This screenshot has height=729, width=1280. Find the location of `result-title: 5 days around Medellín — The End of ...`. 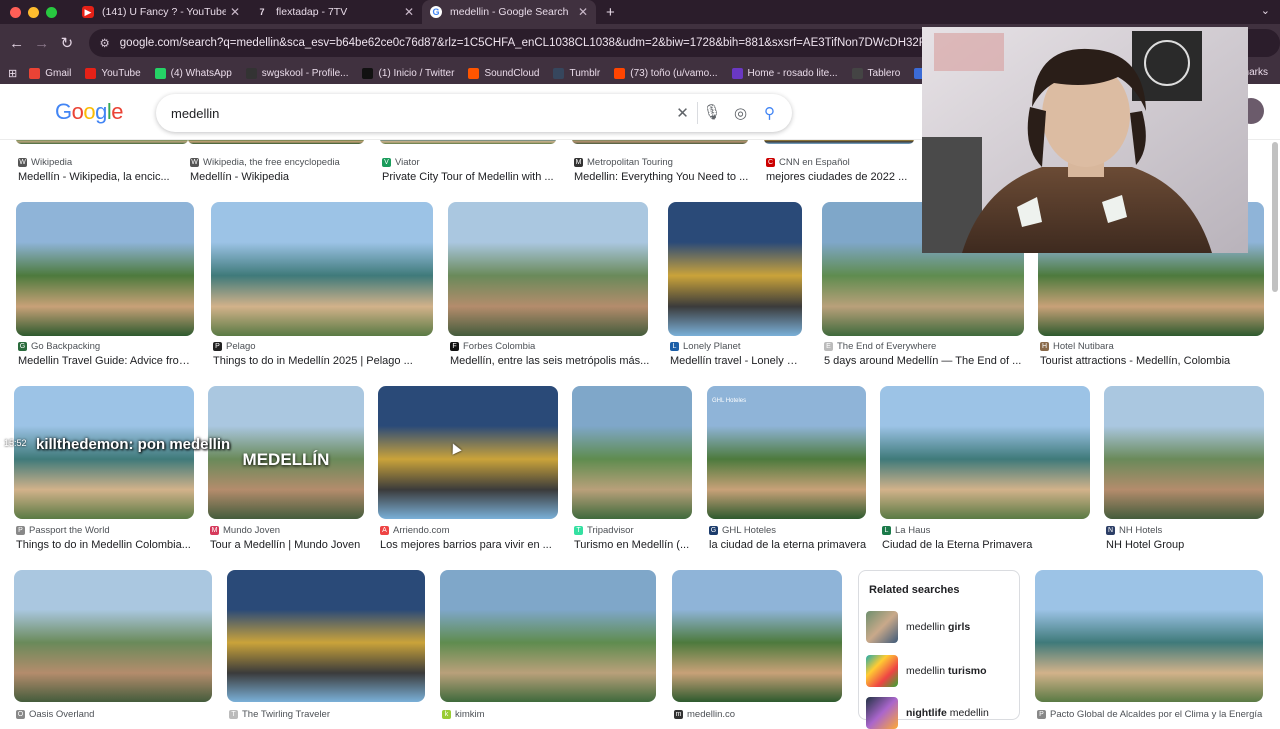

result-title: 5 days around Medellín — The End of ... is located at coordinates (925, 361).